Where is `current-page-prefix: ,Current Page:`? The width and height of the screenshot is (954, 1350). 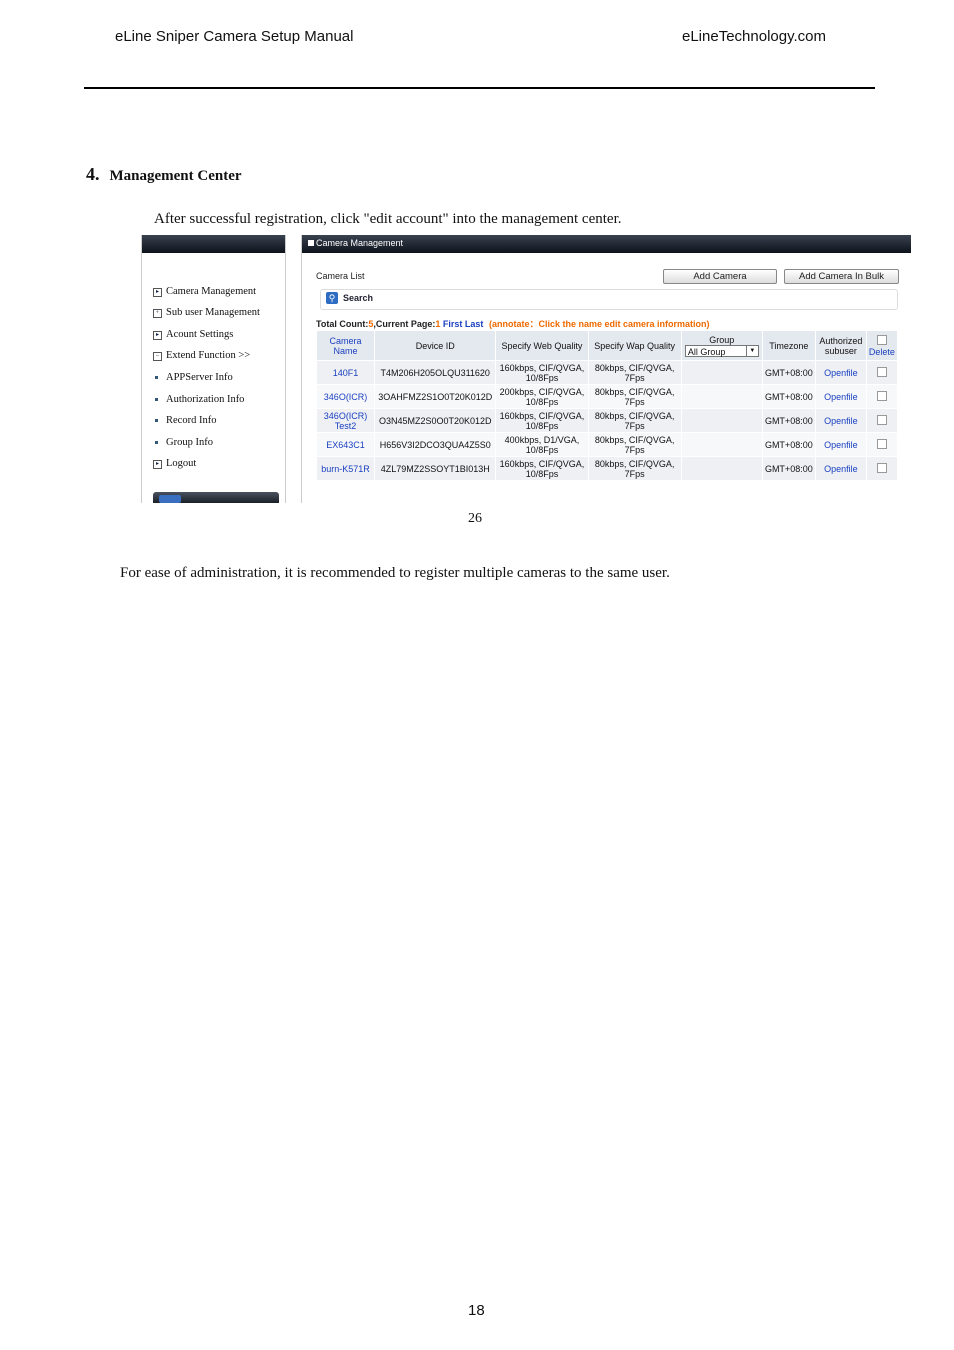
current-page-prefix: ,Current Page: is located at coordinates (404, 324).